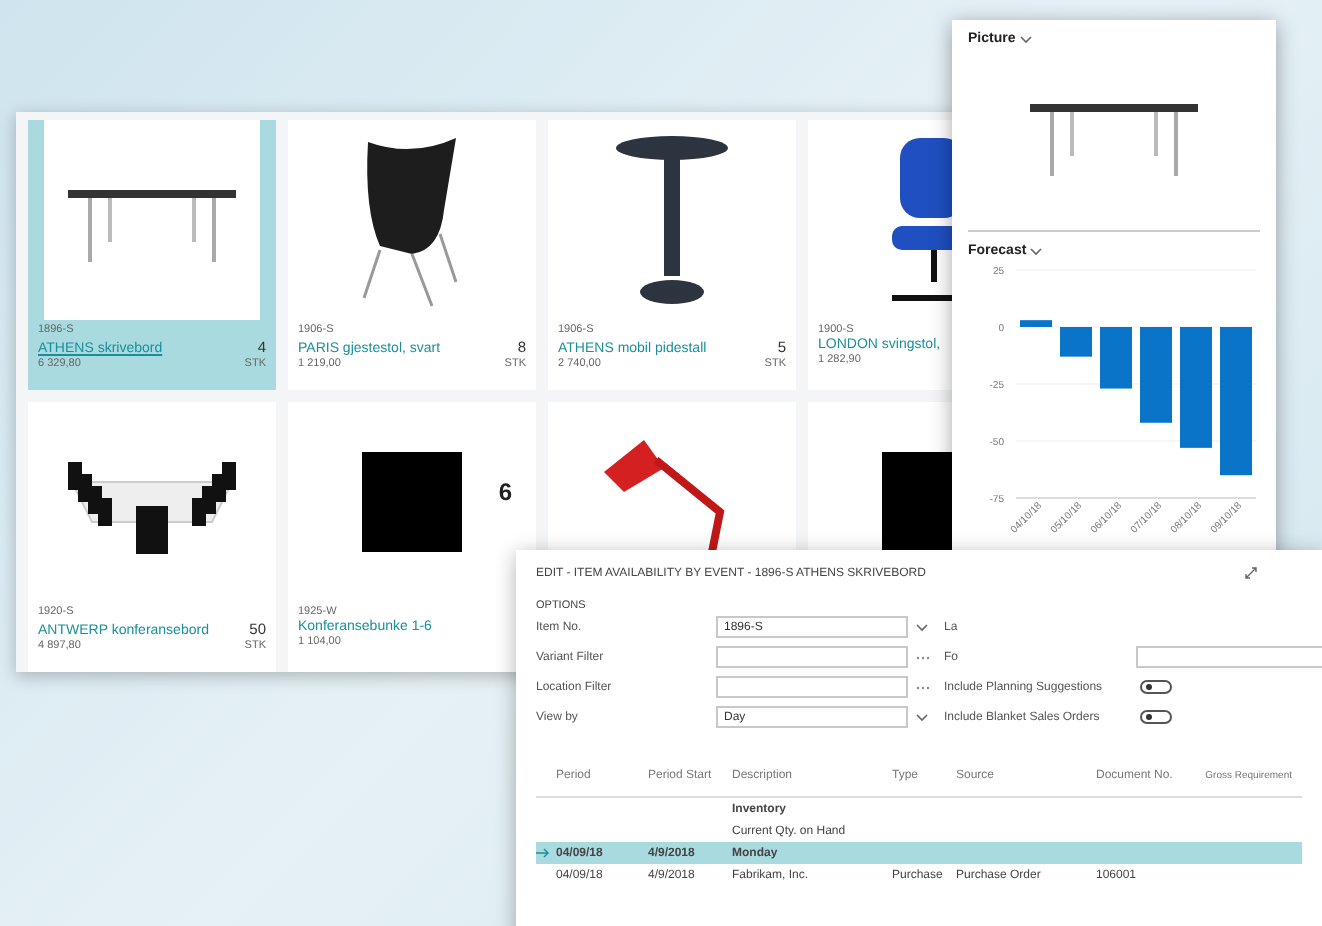 This screenshot has width=1322, height=926. What do you see at coordinates (505, 492) in the screenshot?
I see `bundle-count: 6` at bounding box center [505, 492].